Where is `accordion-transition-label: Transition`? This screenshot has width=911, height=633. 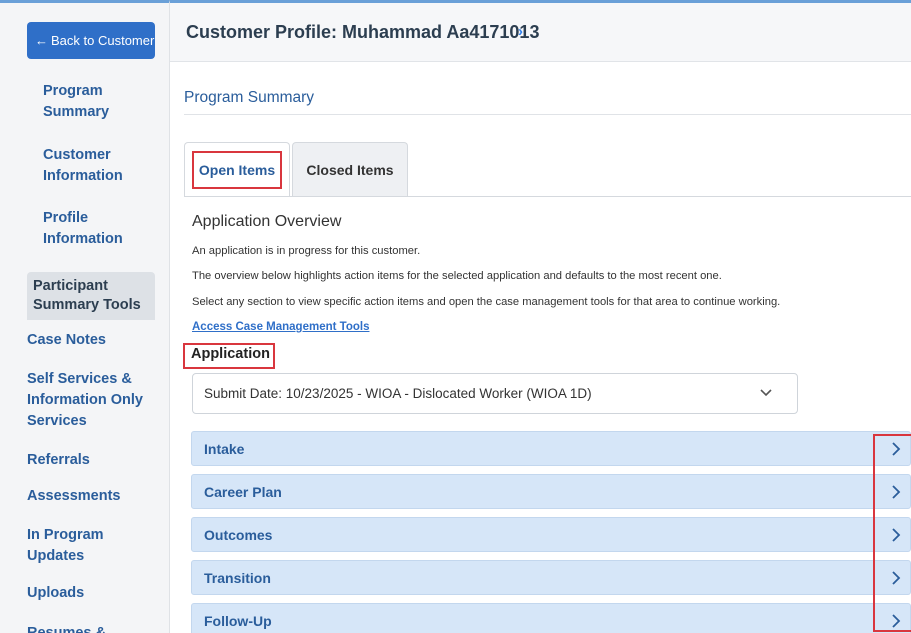
accordion-transition-label: Transition is located at coordinates (237, 577).